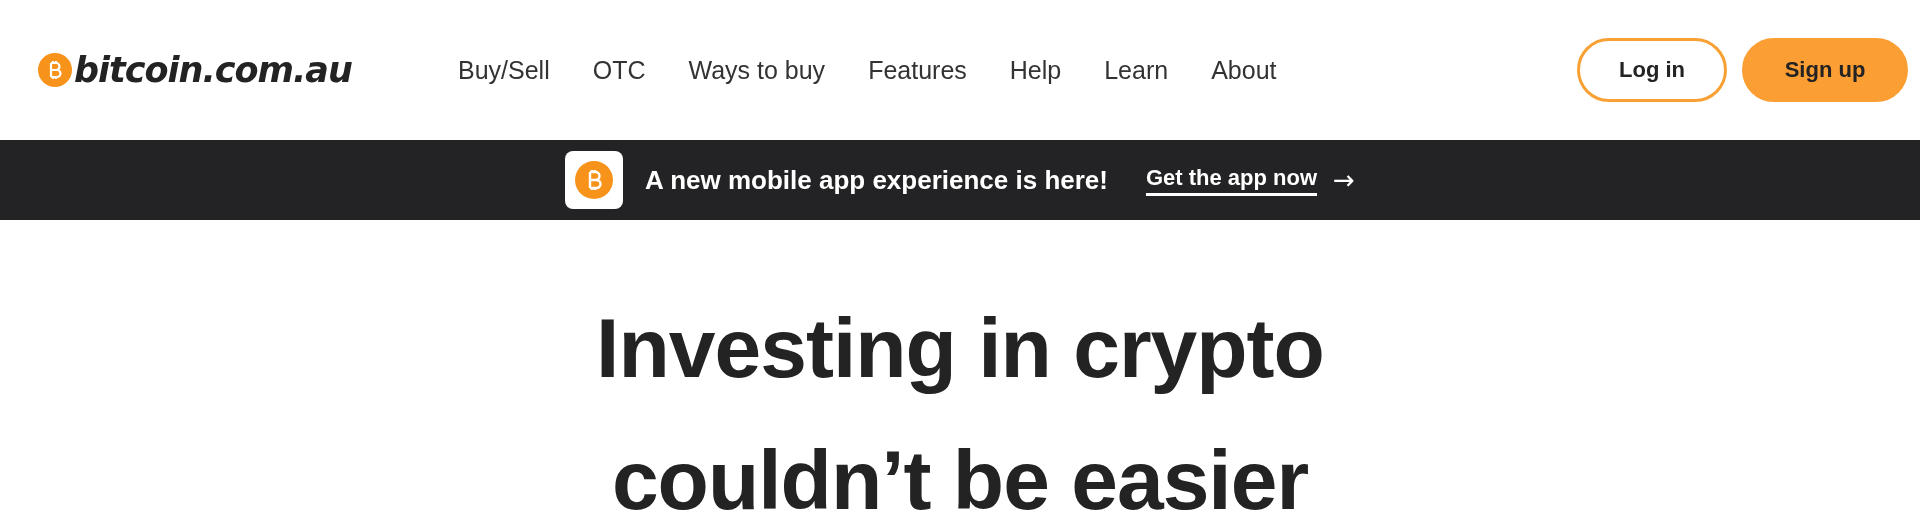  I want to click on login-button: Log in, so click(1652, 70).